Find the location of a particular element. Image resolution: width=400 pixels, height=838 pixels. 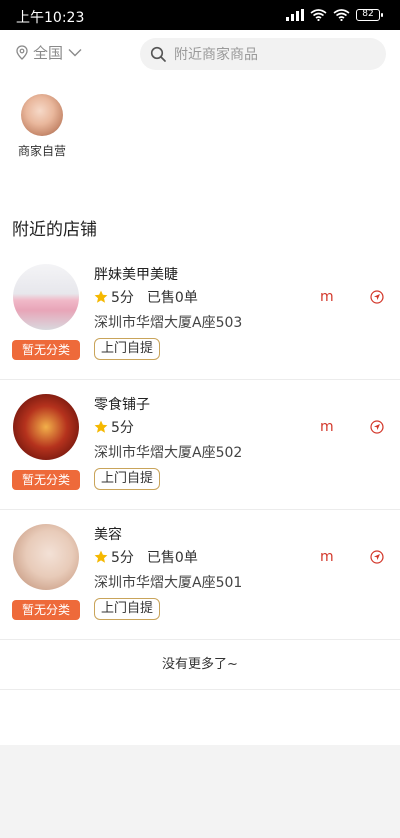

footer-area is located at coordinates (200, 791).